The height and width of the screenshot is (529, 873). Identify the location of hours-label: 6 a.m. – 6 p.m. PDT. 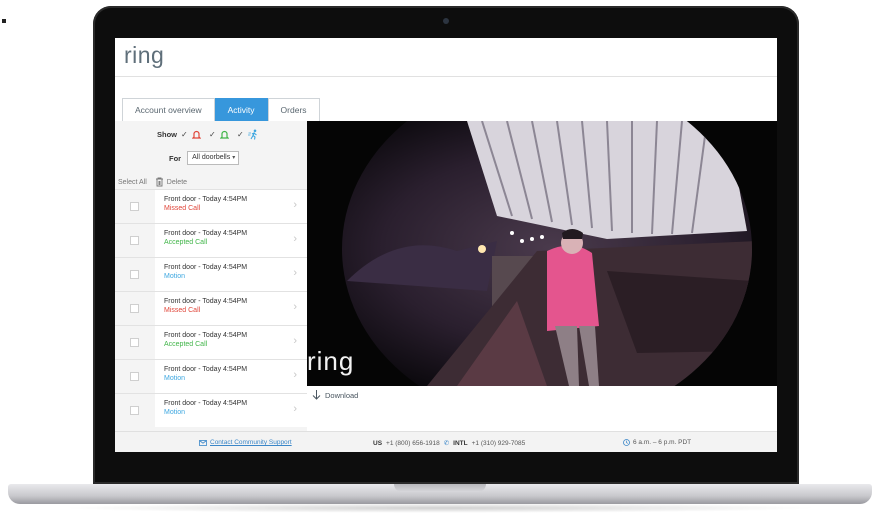
(662, 442).